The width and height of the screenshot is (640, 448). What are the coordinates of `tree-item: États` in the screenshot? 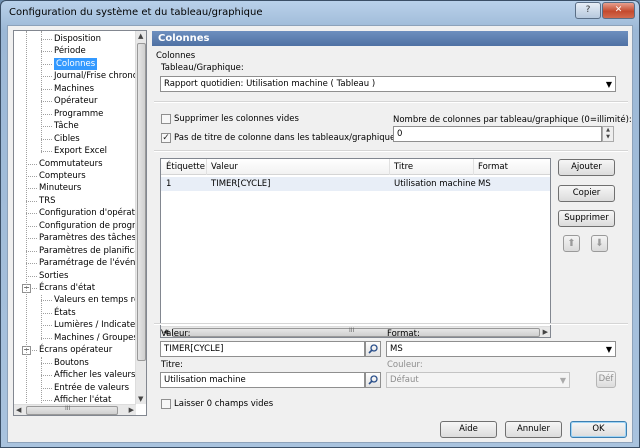 It's located at (65, 313).